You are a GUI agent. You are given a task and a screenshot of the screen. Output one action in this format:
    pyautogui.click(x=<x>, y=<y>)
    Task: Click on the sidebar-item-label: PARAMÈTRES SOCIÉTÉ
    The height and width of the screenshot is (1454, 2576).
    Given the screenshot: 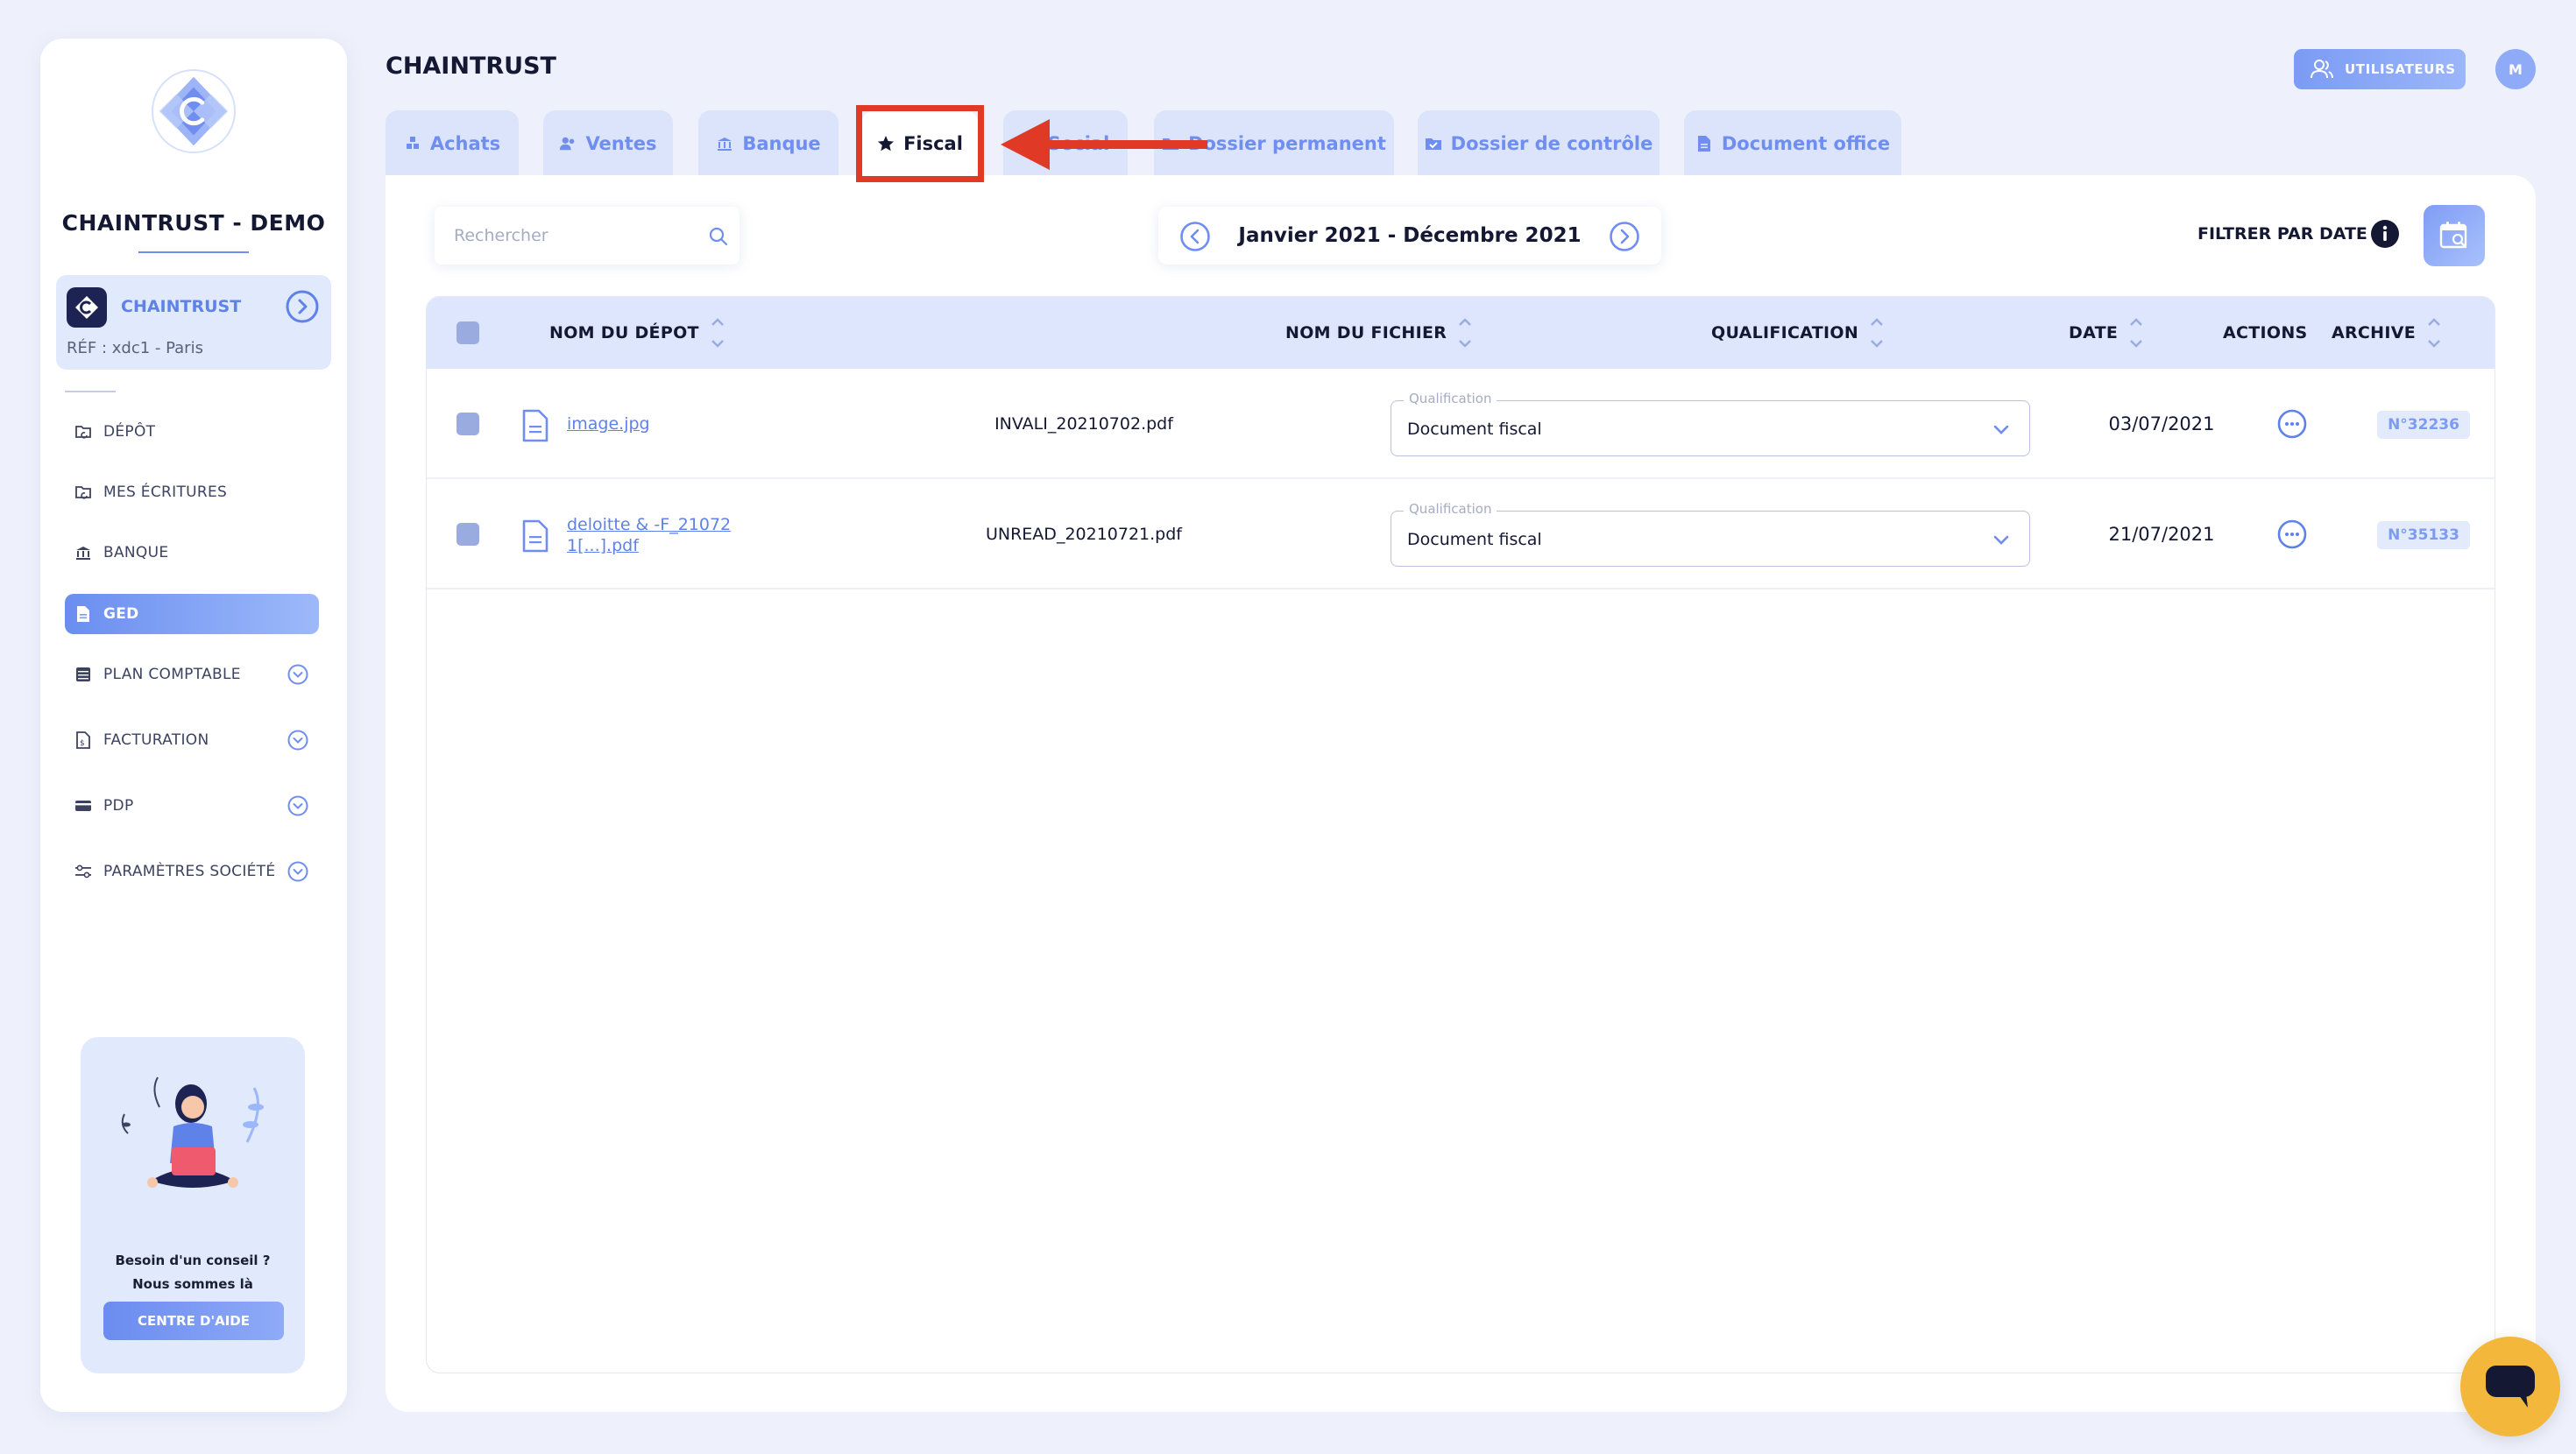 What is the action you would take?
    pyautogui.click(x=189, y=871)
    